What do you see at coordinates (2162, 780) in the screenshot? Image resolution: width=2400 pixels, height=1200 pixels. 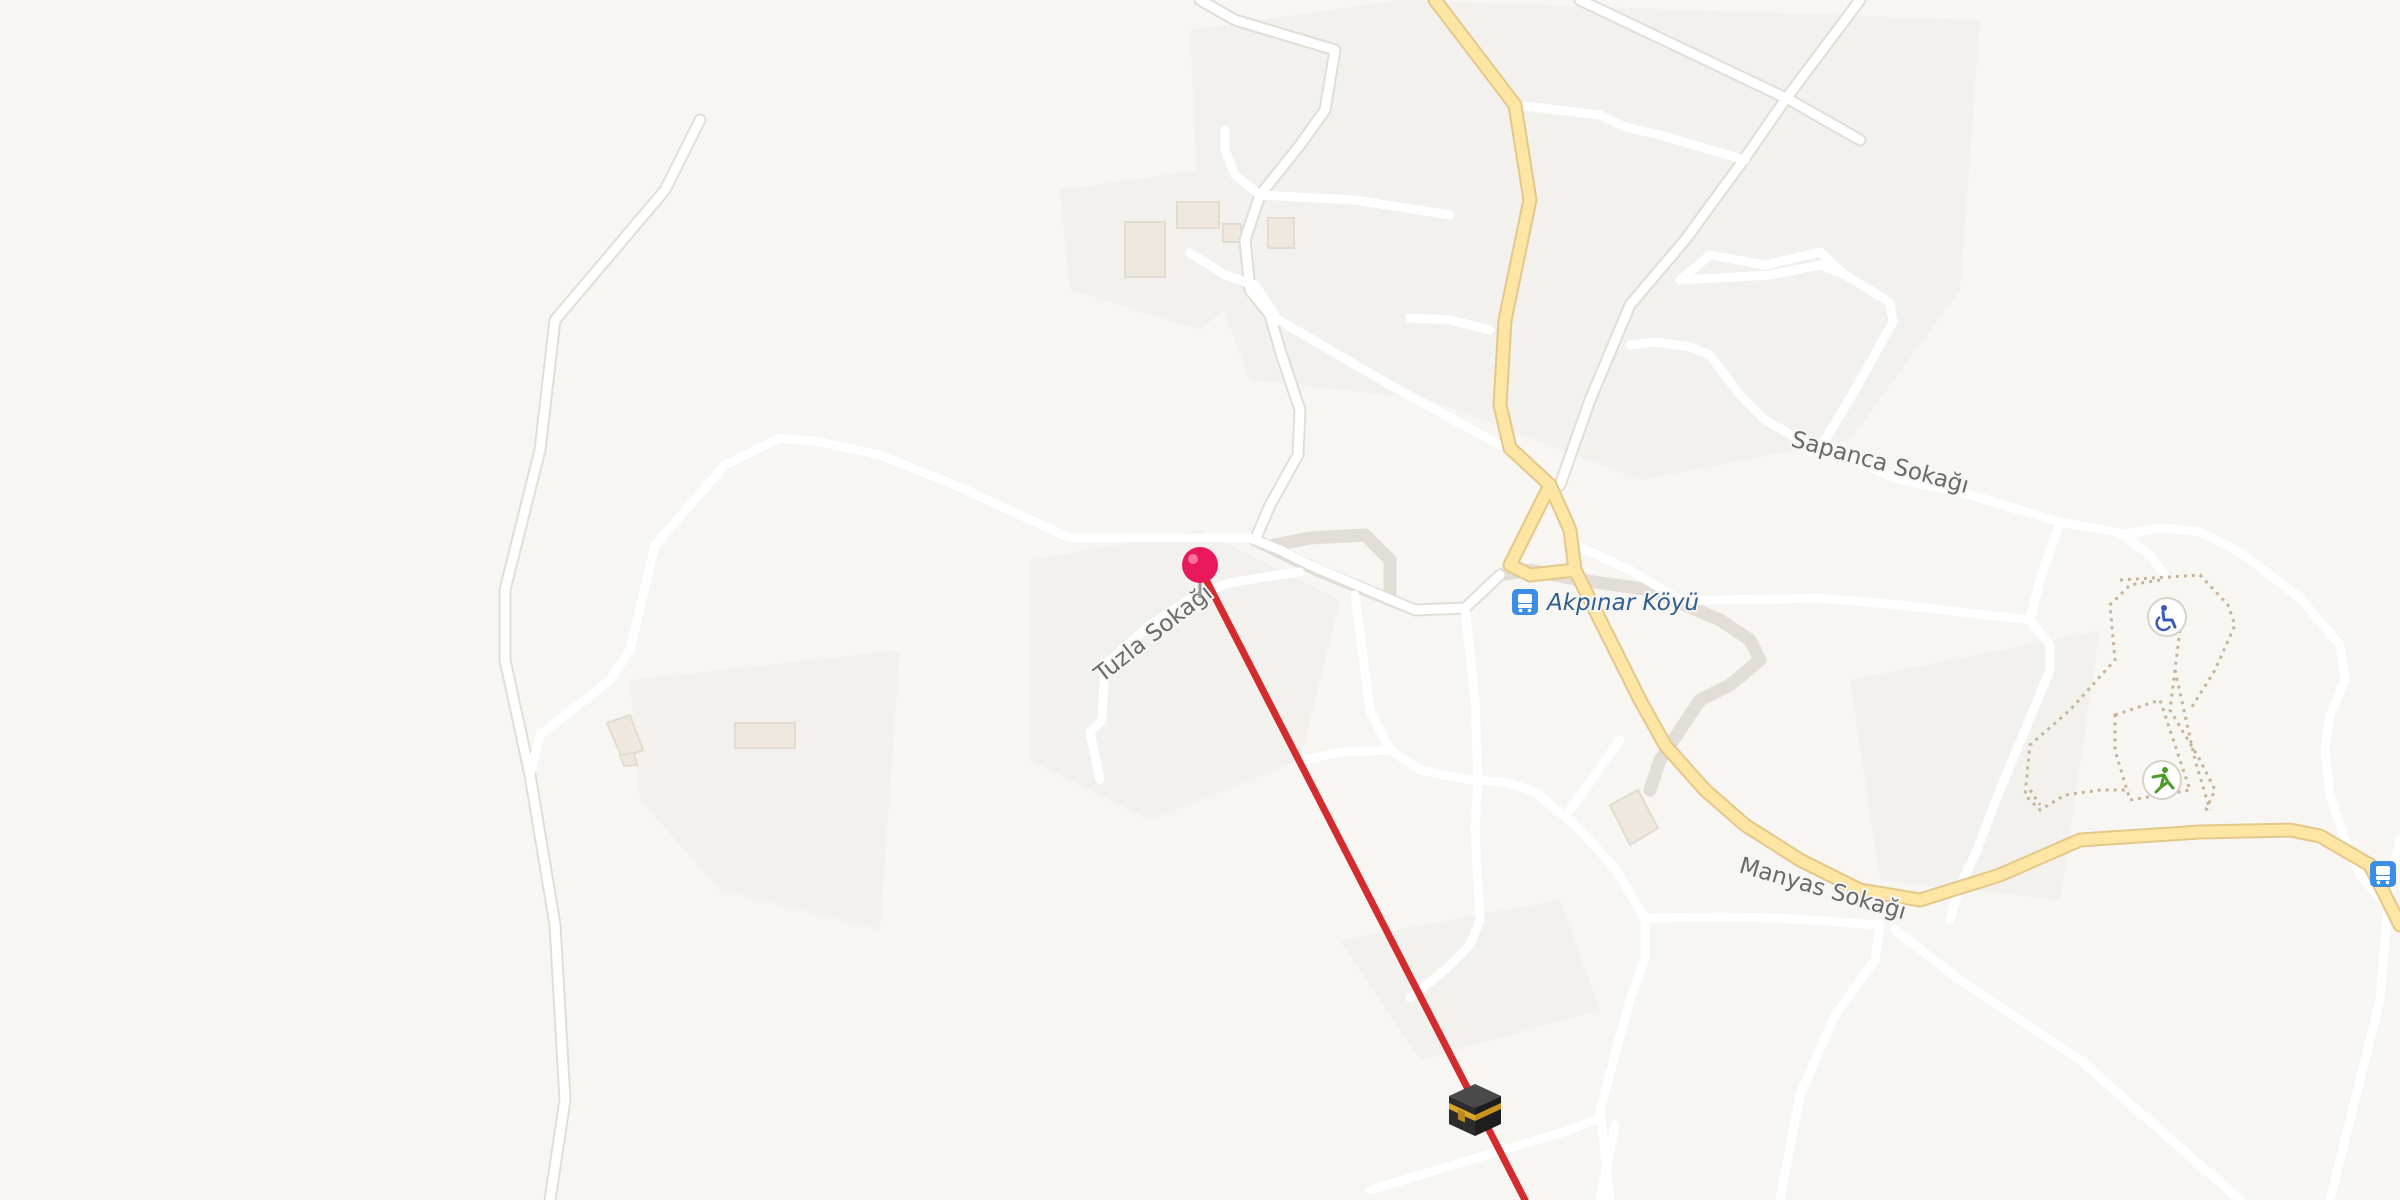 I see `fitness-icon` at bounding box center [2162, 780].